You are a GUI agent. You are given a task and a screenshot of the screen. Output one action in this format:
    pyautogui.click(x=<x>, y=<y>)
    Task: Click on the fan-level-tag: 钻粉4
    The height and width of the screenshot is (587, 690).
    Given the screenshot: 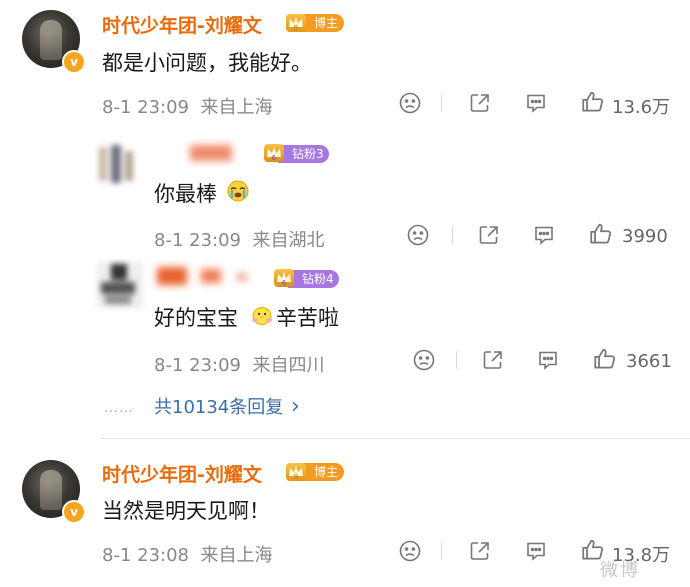 What is the action you would take?
    pyautogui.click(x=313, y=279)
    